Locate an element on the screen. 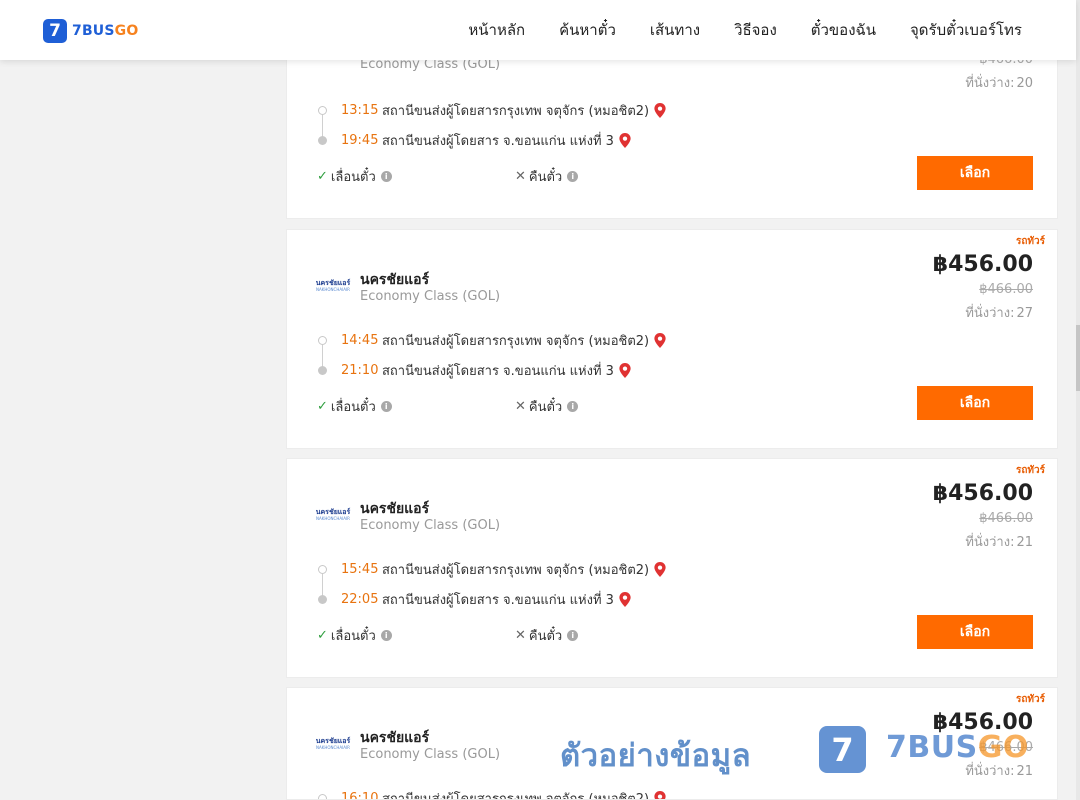 This screenshot has height=800, width=1080. arrive-time: 21:10 is located at coordinates (360, 370).